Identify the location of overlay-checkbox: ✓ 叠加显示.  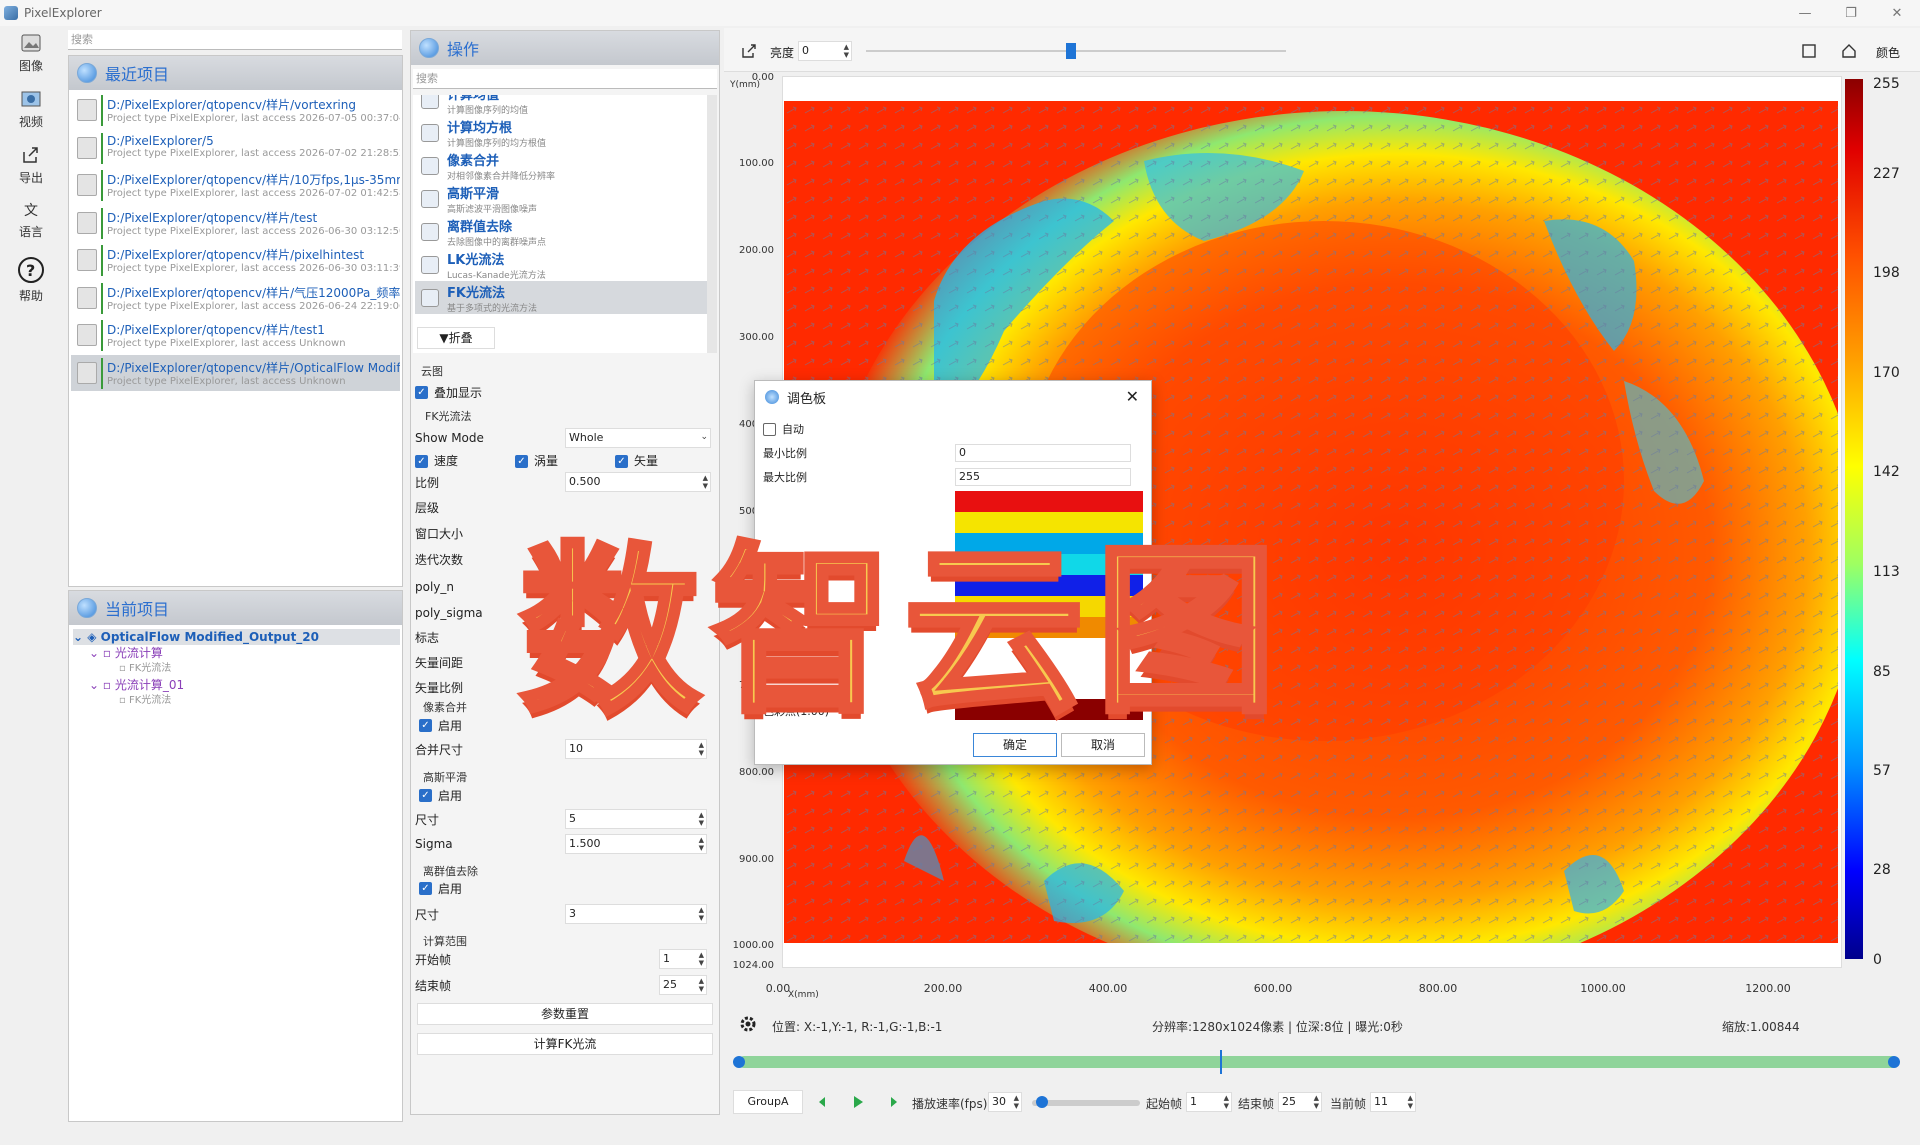
(564, 392).